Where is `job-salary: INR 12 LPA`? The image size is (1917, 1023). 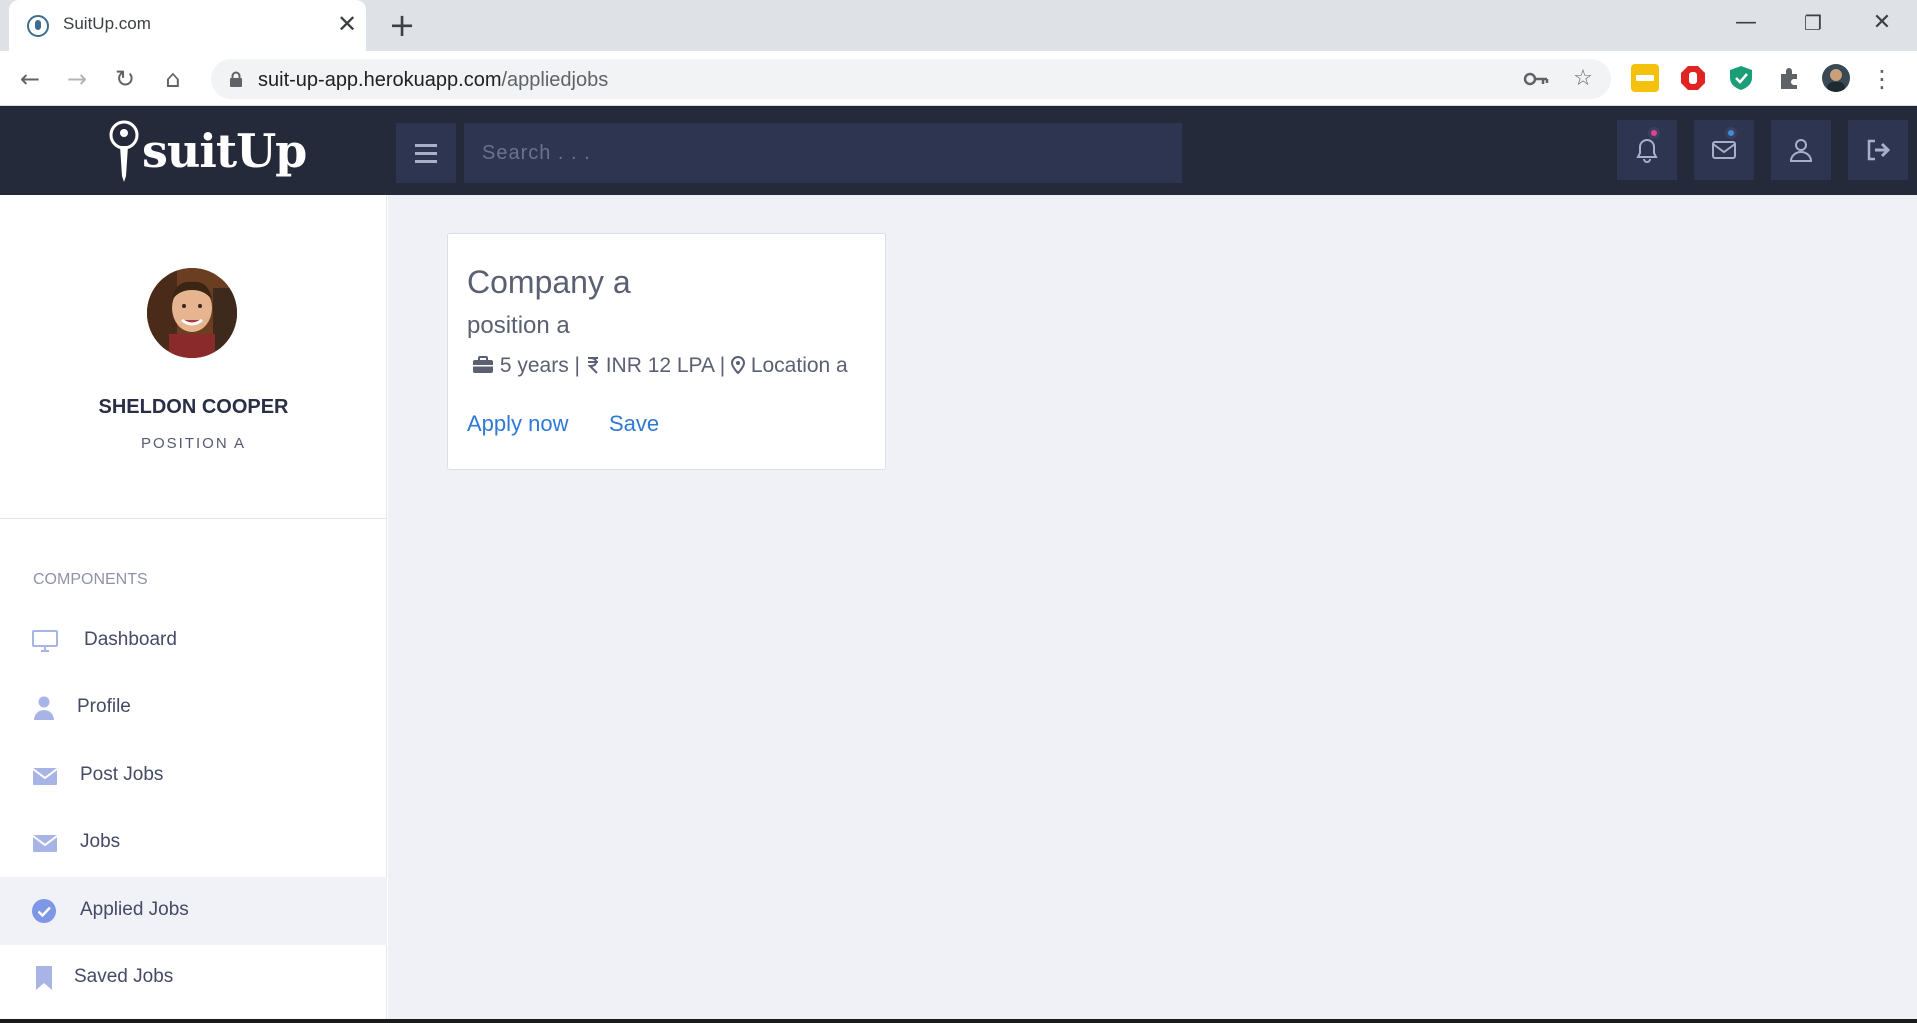 job-salary: INR 12 LPA is located at coordinates (659, 365).